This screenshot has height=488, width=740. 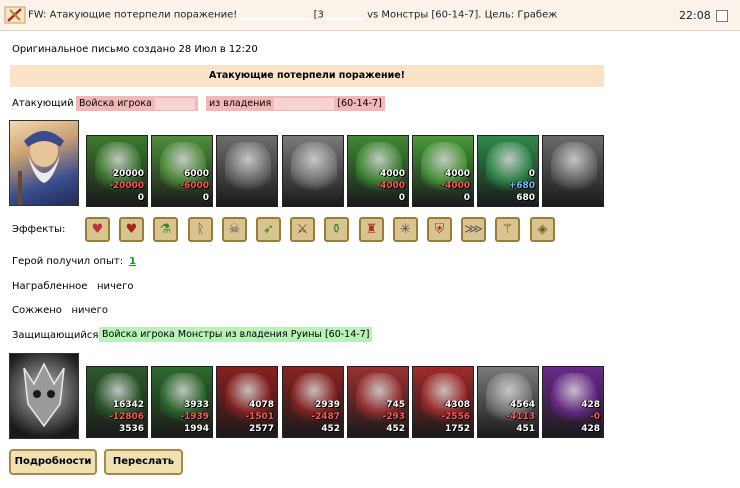 I want to click on attacker-unit-griffin, so click(x=313, y=171).